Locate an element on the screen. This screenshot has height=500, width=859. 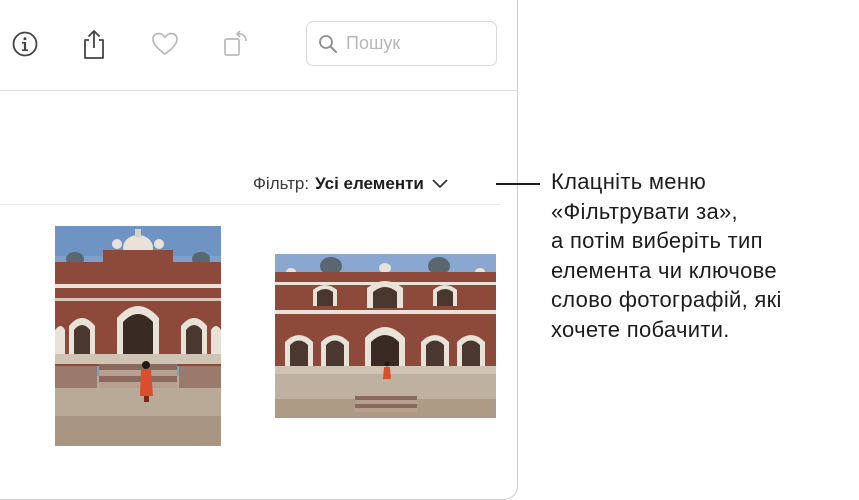
callout-line-2: «Фільтрувати за», is located at coordinates (644, 211).